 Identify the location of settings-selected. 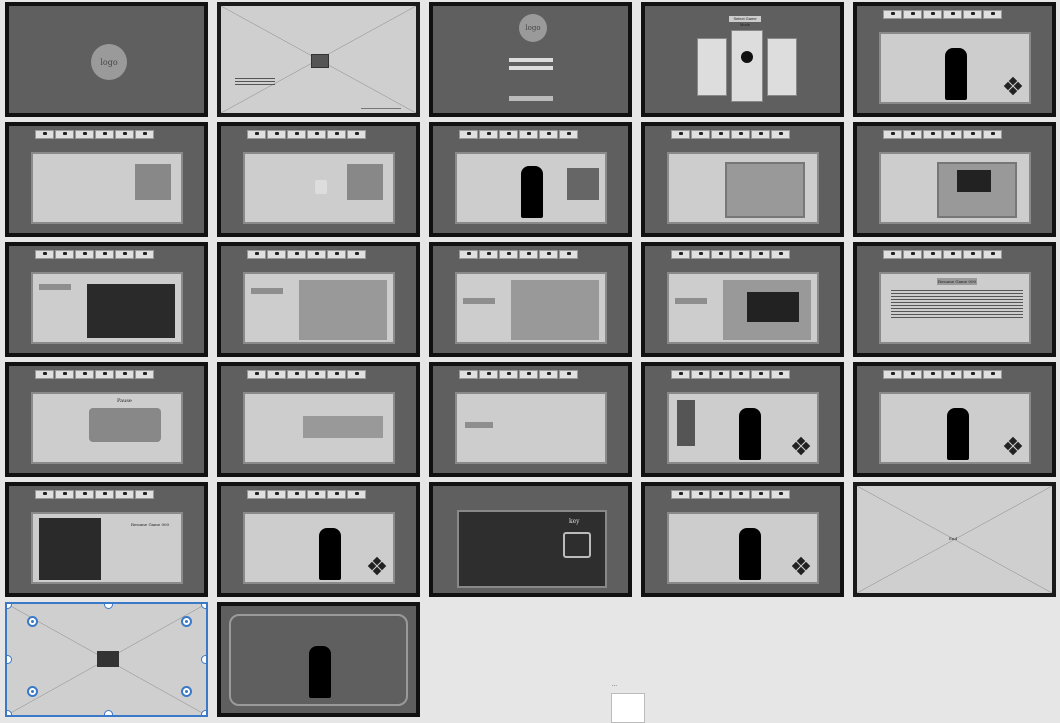
(479, 425).